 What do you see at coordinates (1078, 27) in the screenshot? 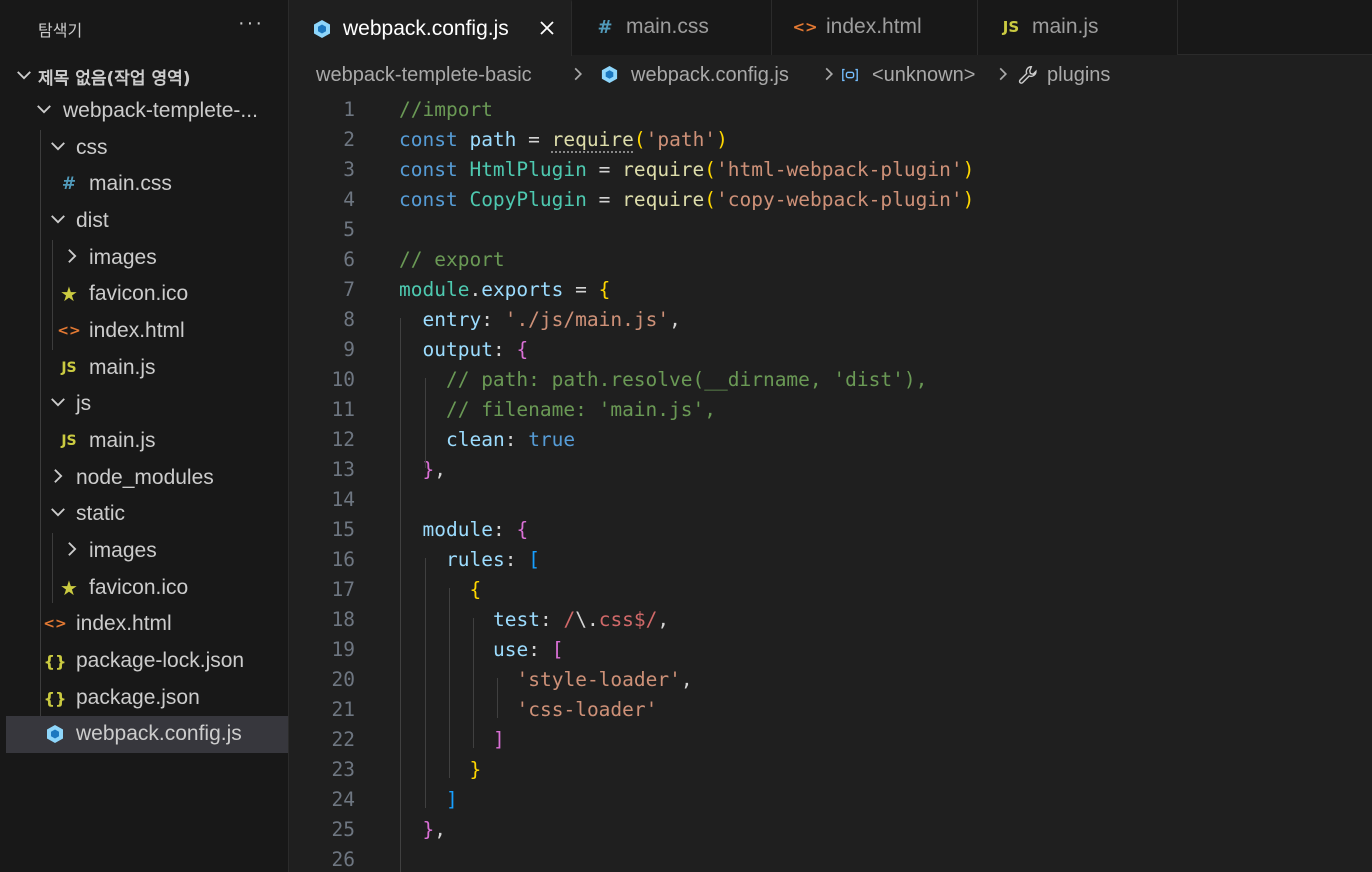
I see `tab-main-js: JS main.js` at bounding box center [1078, 27].